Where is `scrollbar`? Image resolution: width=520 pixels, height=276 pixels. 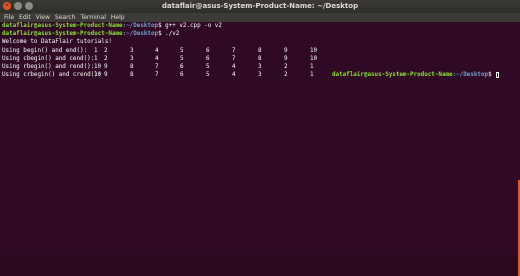 scrollbar is located at coordinates (517, 149).